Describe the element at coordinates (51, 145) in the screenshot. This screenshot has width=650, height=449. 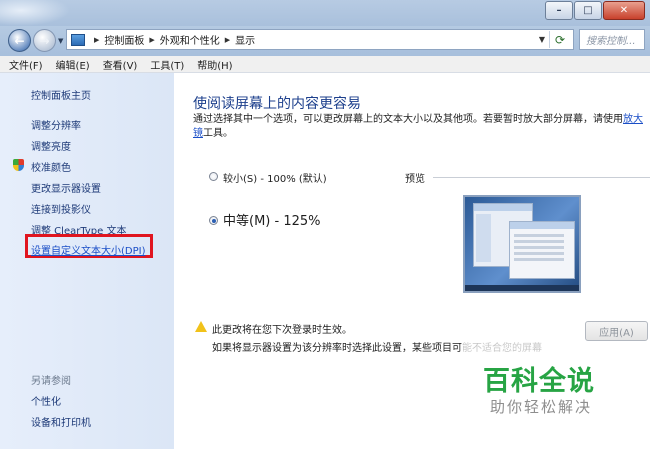
I see `sidebar-item-brightness: 调整亮度` at that location.